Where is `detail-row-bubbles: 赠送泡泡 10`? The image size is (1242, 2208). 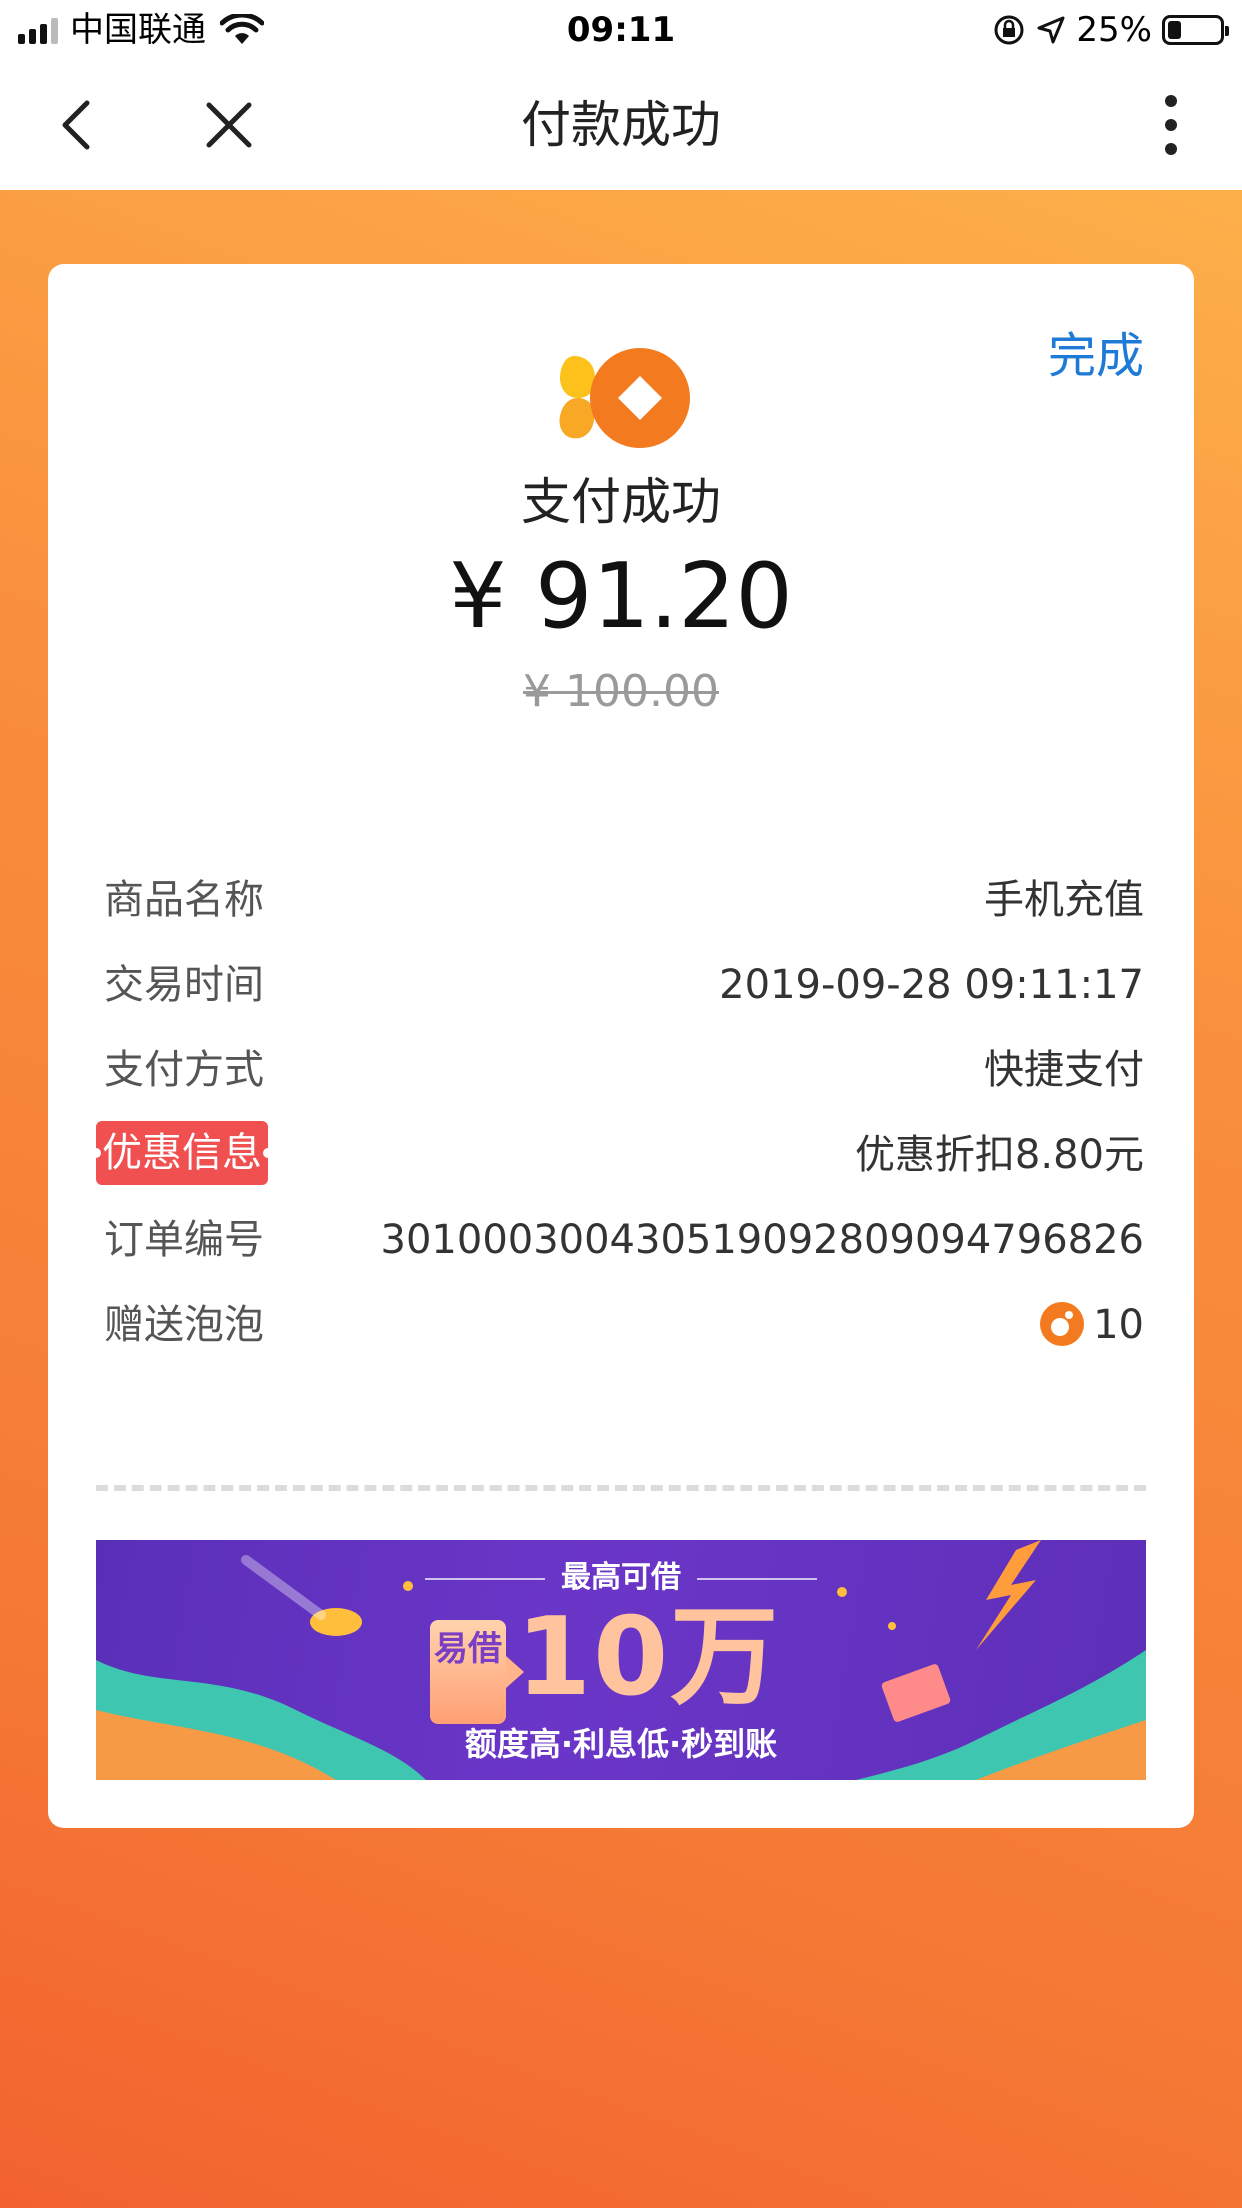
detail-row-bubbles: 赠送泡泡 10 is located at coordinates (624, 1331).